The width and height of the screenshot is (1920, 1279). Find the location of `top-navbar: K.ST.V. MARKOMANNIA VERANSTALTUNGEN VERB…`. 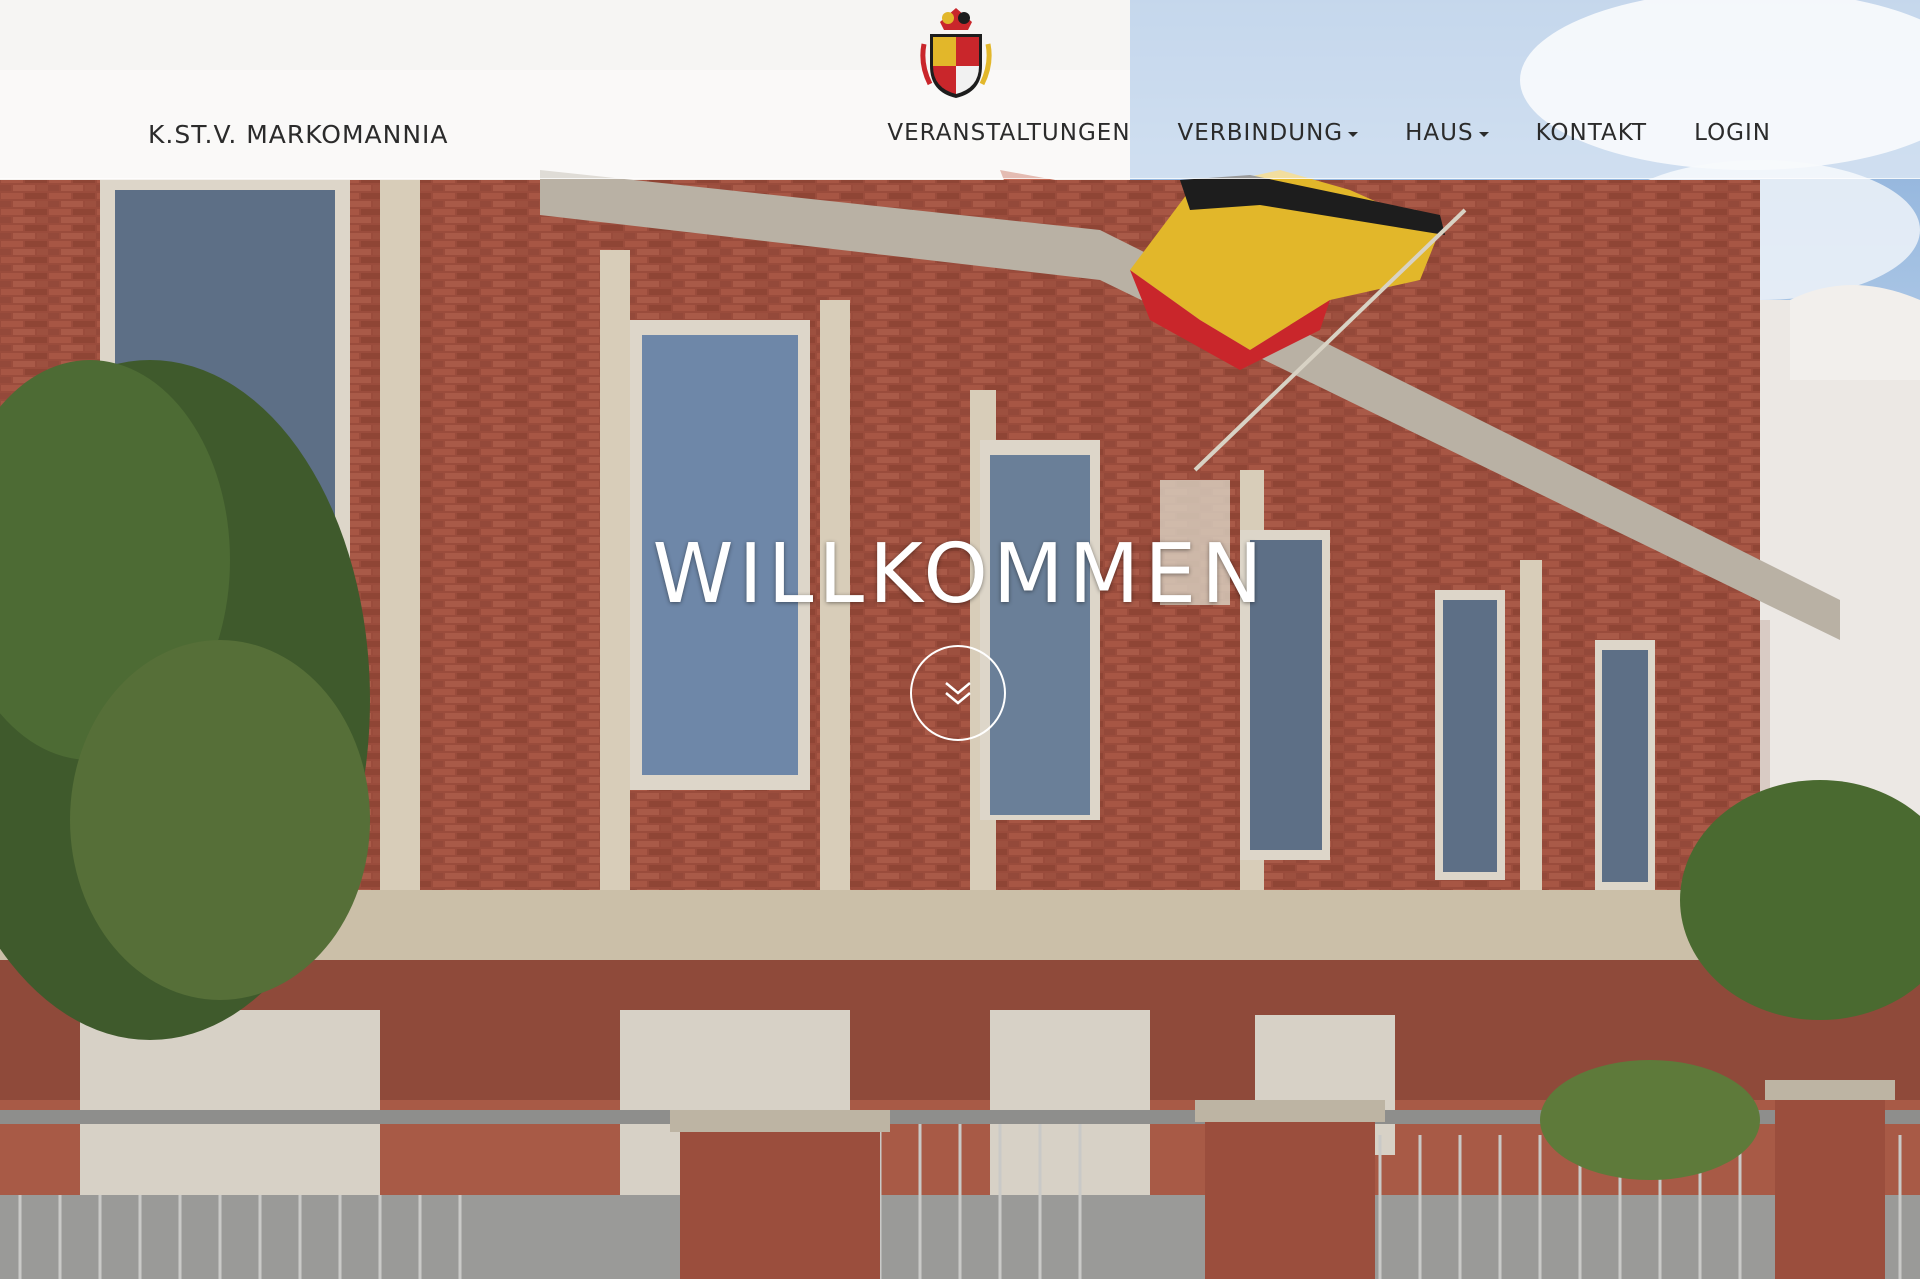

top-navbar: K.ST.V. MARKOMANNIA VERANSTALTUNGEN VERB… is located at coordinates (960, 89).